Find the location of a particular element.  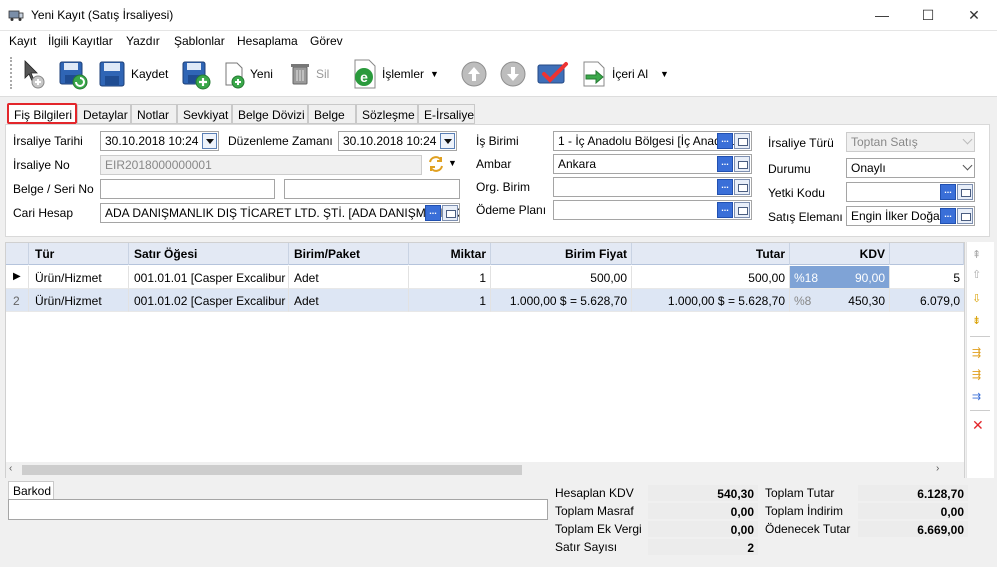

tab-belge: Belge is located at coordinates (332, 114).